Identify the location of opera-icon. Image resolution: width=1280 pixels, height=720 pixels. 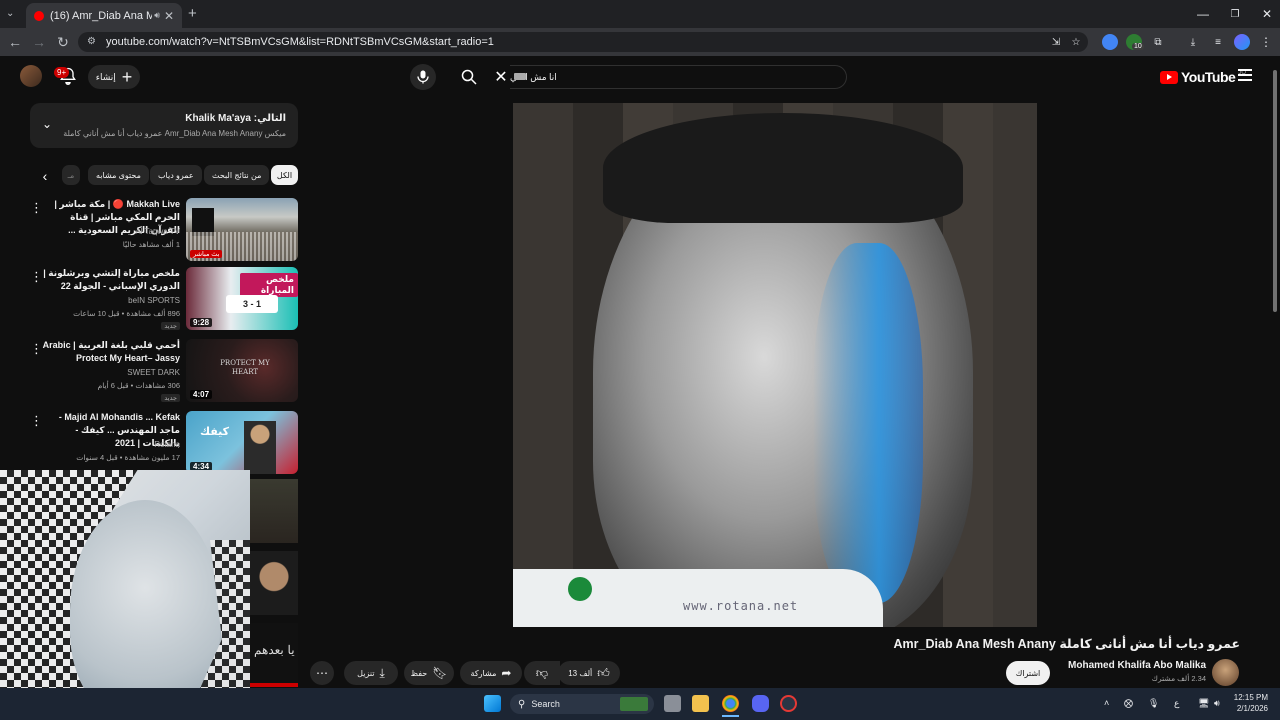
(788, 703).